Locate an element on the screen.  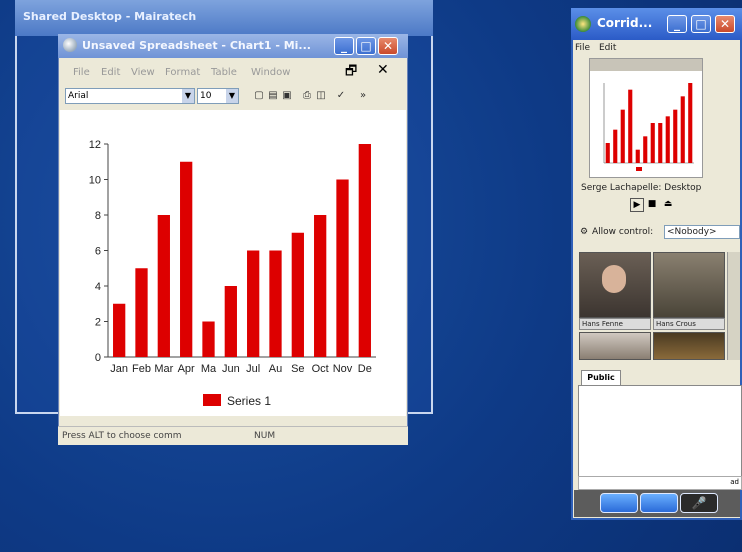
corridor-menu-edit: Edit is located at coordinates (607, 48).